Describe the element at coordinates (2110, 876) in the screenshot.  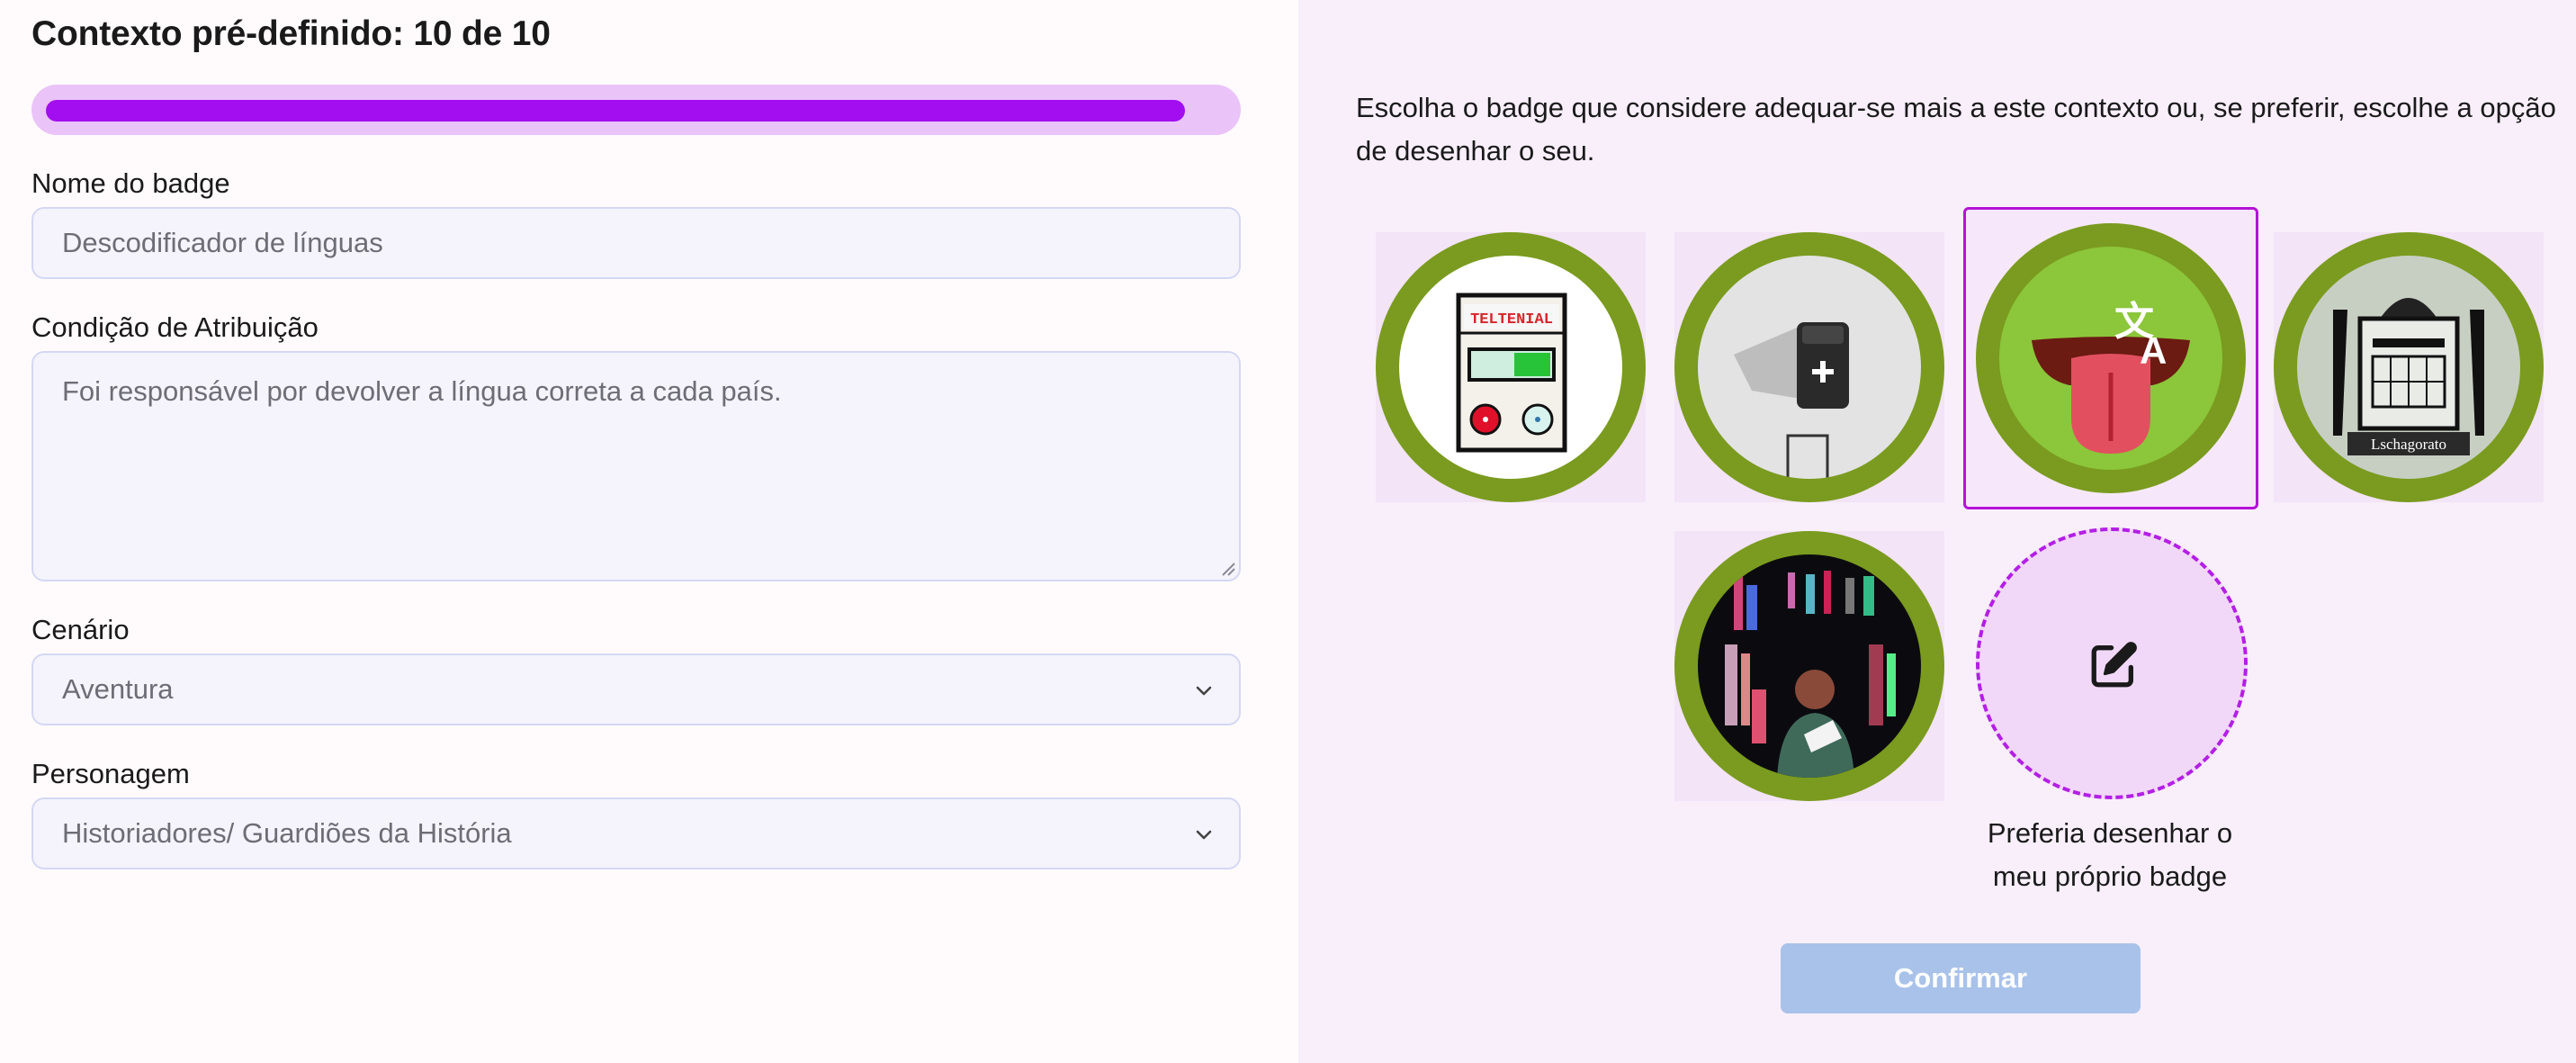
I see `draw-own-caption-line2: meu próprio badge` at that location.